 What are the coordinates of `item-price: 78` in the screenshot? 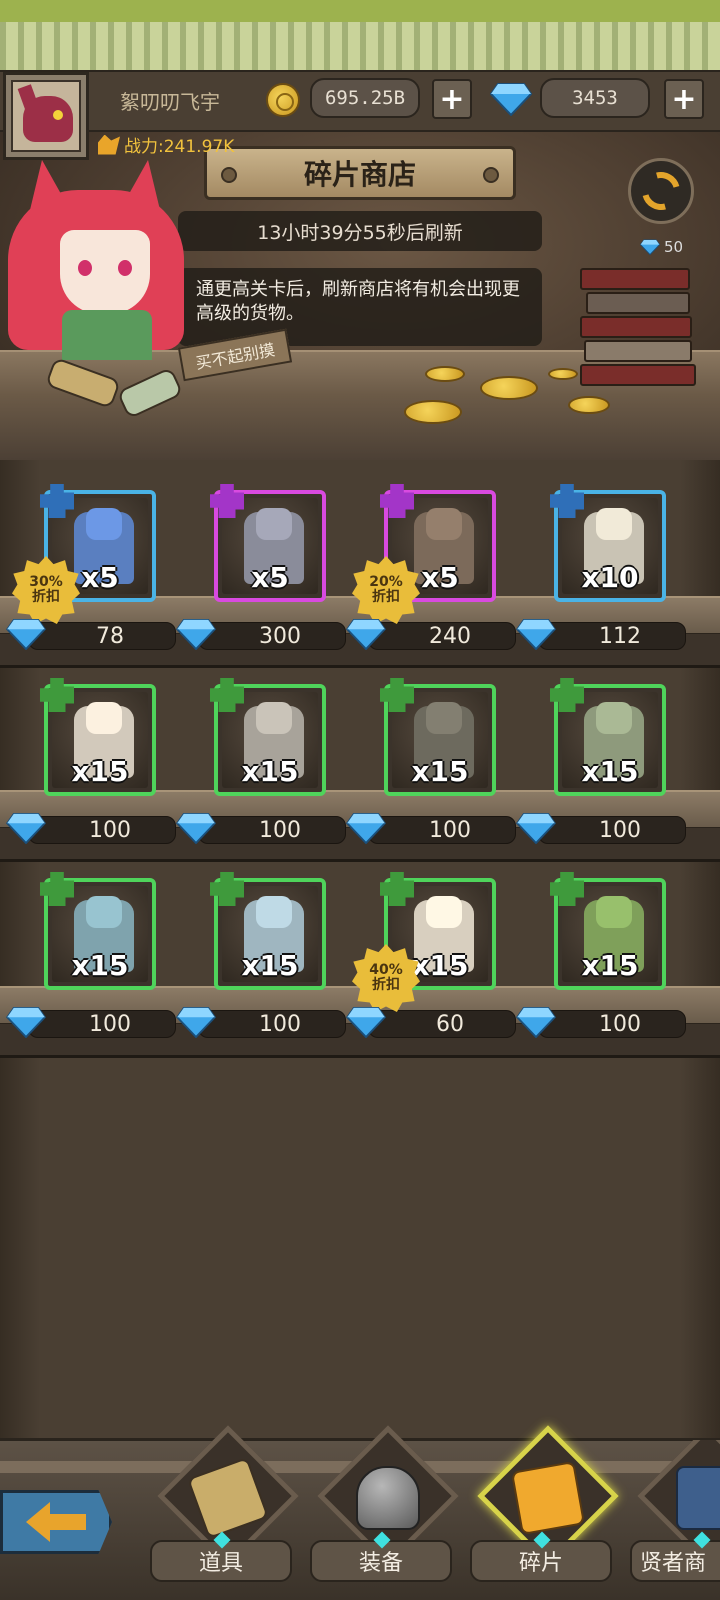 It's located at (90, 634).